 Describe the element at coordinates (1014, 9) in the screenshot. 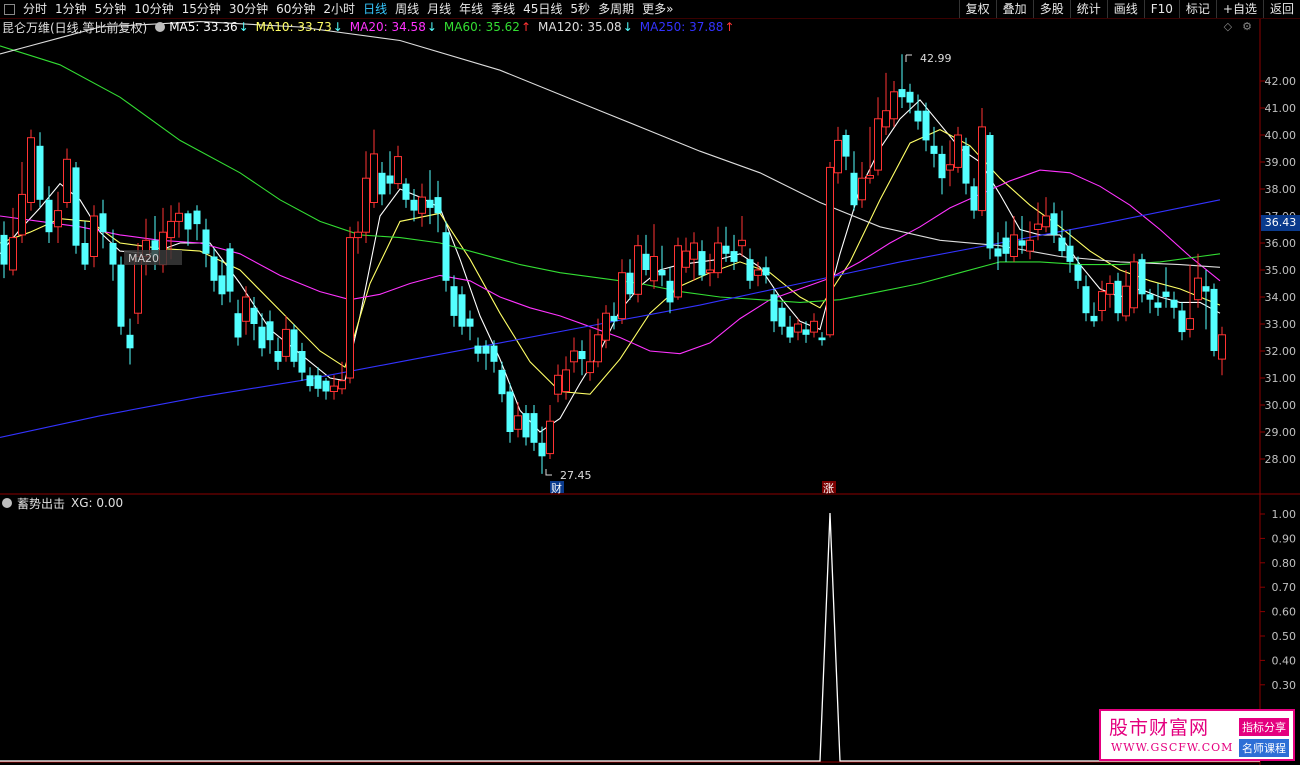

I see `toolbar-button-1: 叠加` at that location.